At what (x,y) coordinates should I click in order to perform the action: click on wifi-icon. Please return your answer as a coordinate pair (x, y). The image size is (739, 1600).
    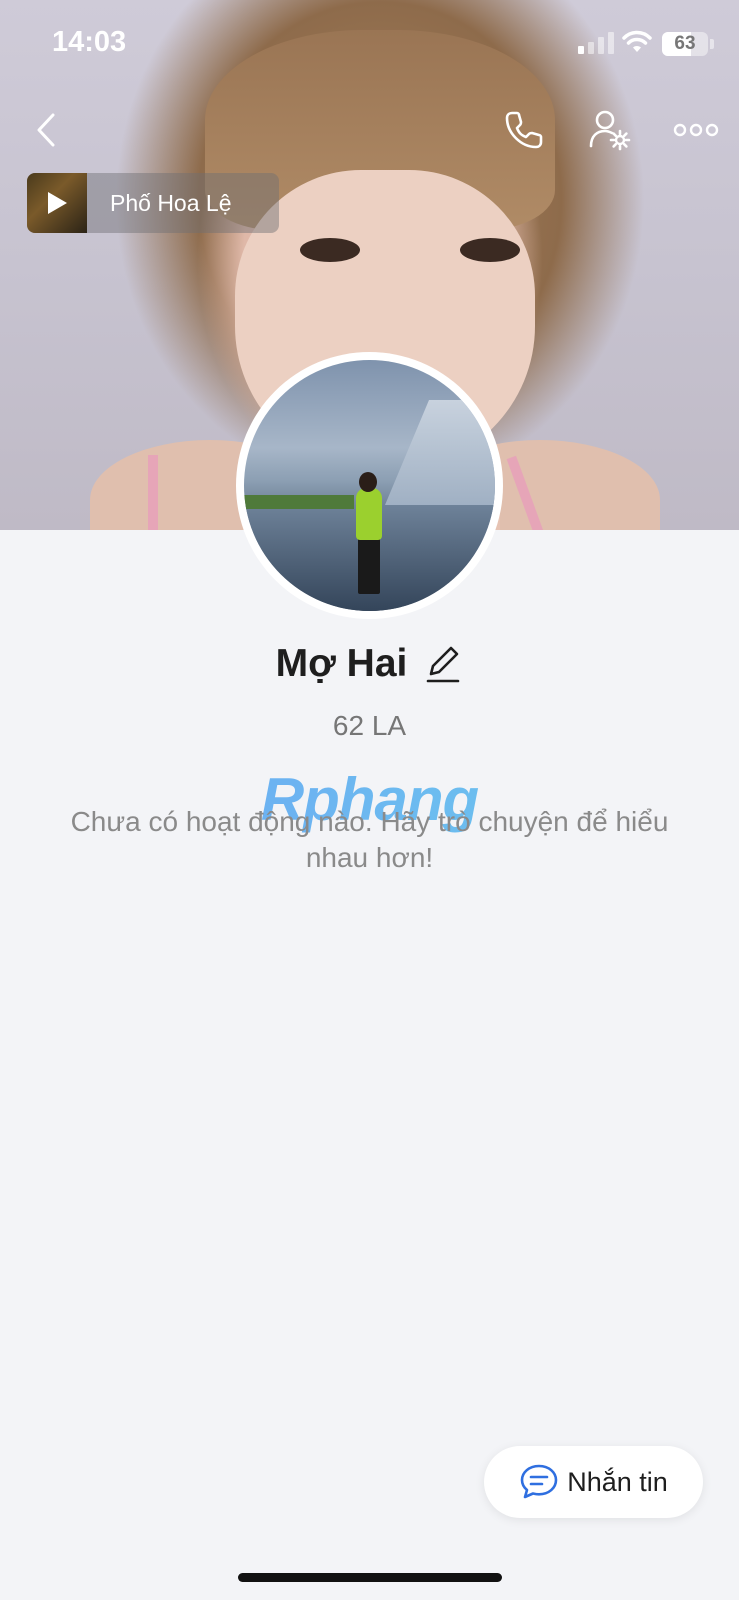
    Looking at the image, I should click on (637, 41).